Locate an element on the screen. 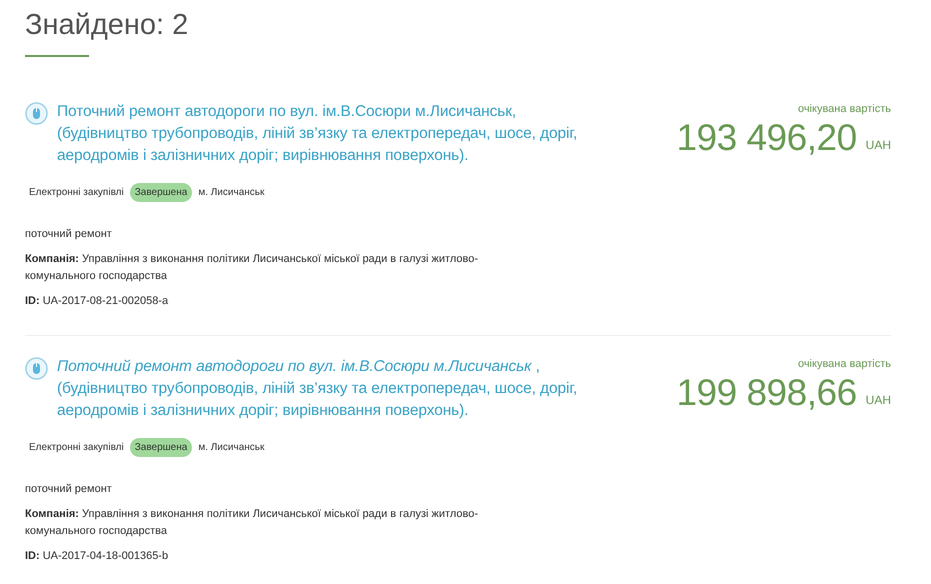  tender-title-link: Поточний ремонт автодороги по вул. ім.В.Сосюри м.Лисичанськ , (будівництво трубопроводів, ліній зв’язку та електропередач, шосе, доріг, аеродромів і залізничних доріг; вирівнювання поверхонь). is located at coordinates (319, 389).